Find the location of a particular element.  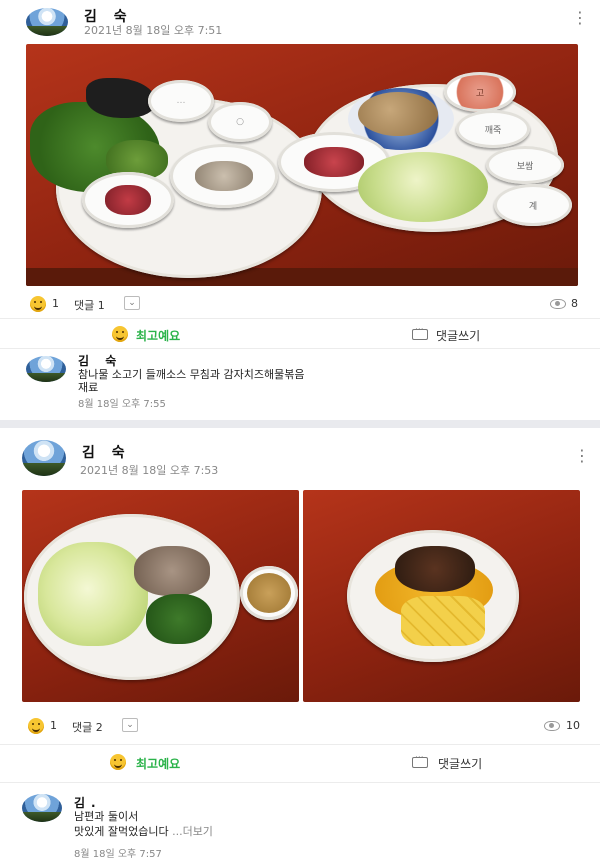

comment-text: 참나물 소고기 들깨소스 무침과 감자치즈해물볶음 is located at coordinates (191, 374).